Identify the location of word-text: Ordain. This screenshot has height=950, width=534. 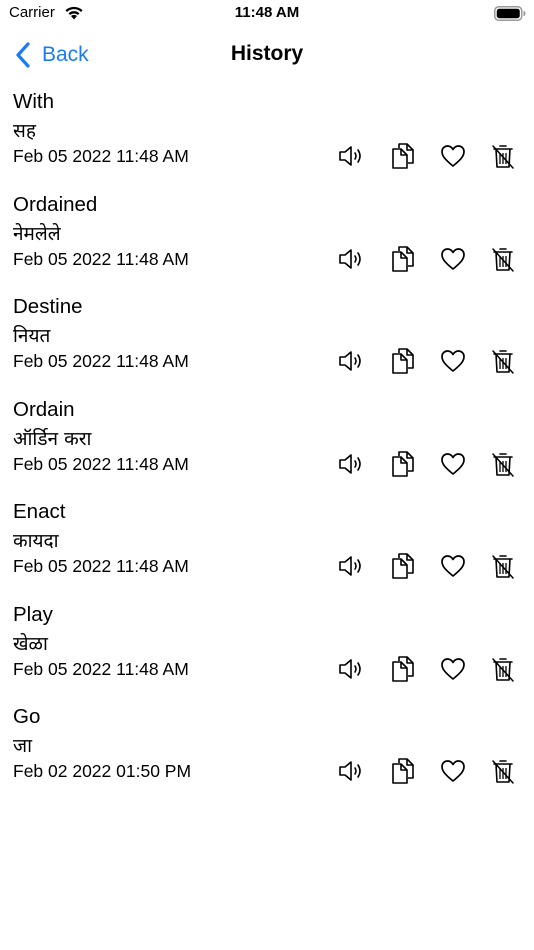
(44, 409).